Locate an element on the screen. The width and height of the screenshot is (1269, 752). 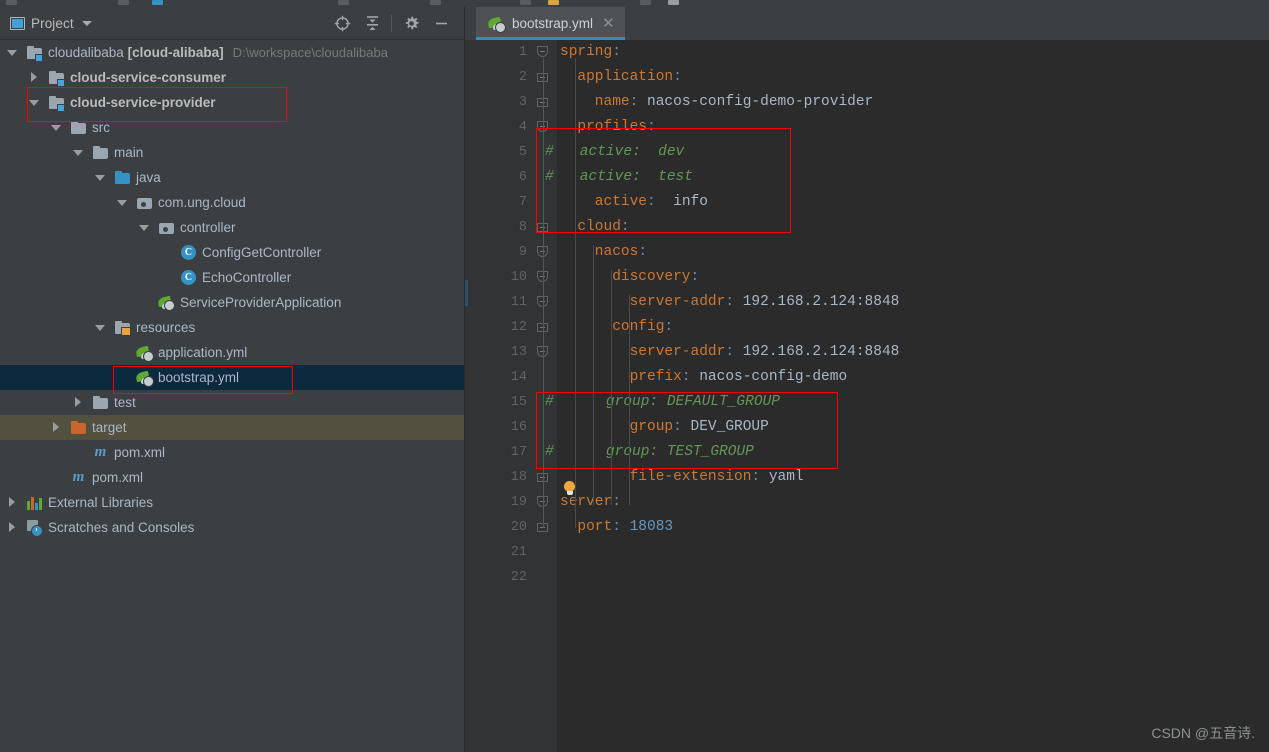
tree-row-resources: resources is located at coordinates (232, 327).